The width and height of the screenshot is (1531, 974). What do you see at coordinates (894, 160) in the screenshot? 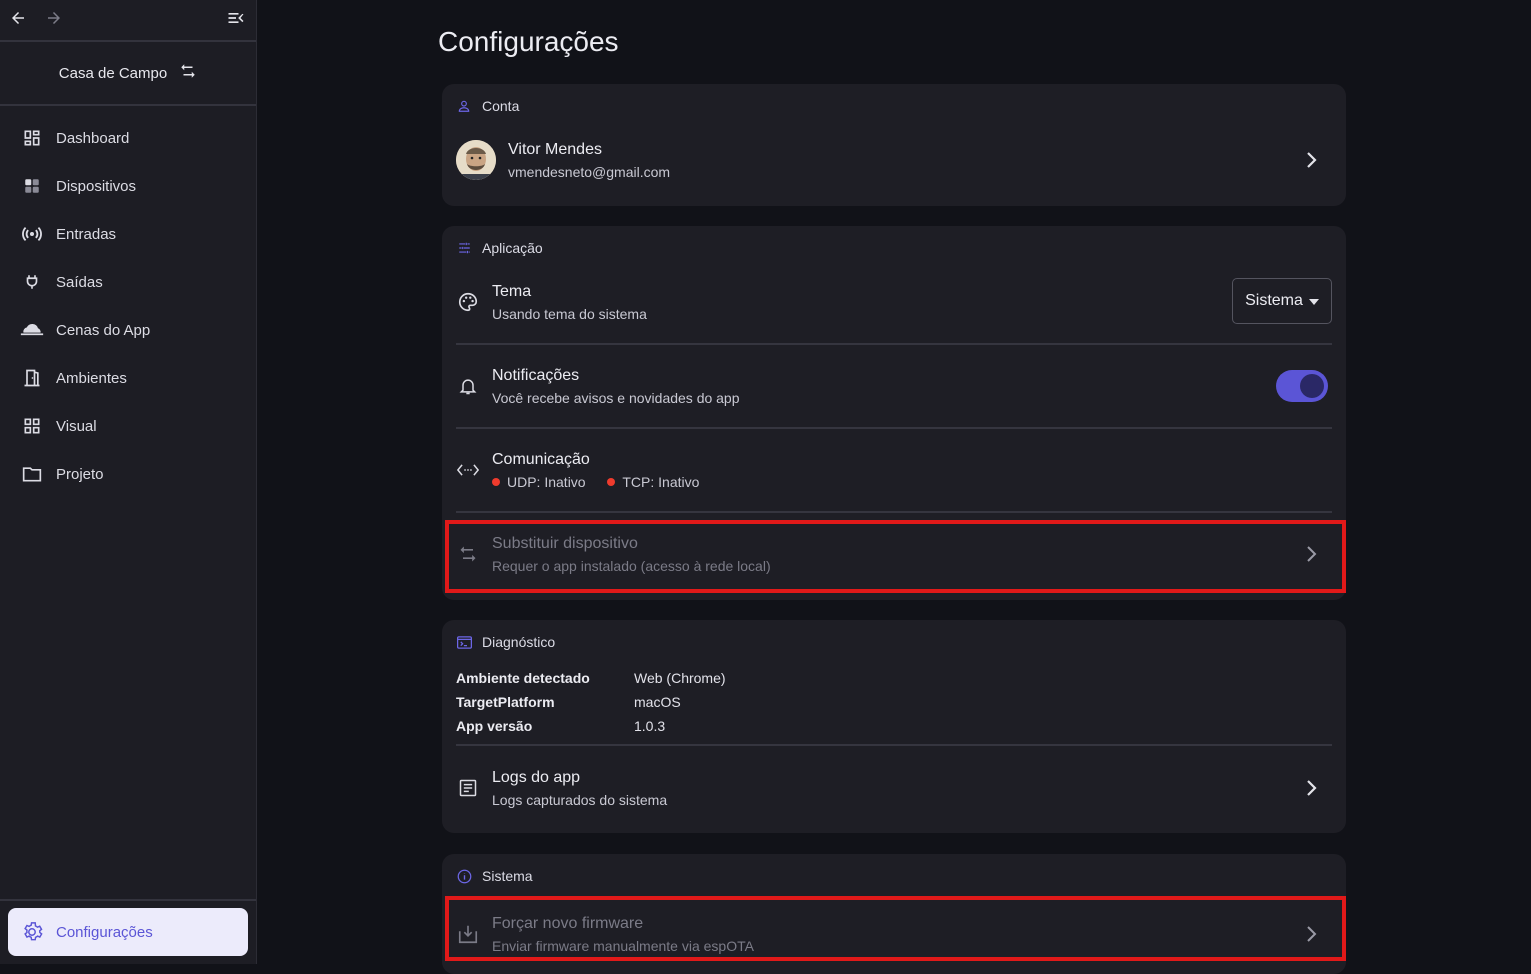
I see `account-row: Vitor Mendes vmendesneto@gmail.com` at bounding box center [894, 160].